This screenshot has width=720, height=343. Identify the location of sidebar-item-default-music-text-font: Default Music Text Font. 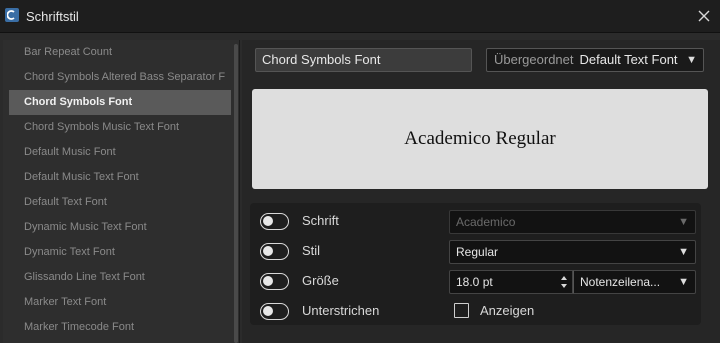
(117, 177).